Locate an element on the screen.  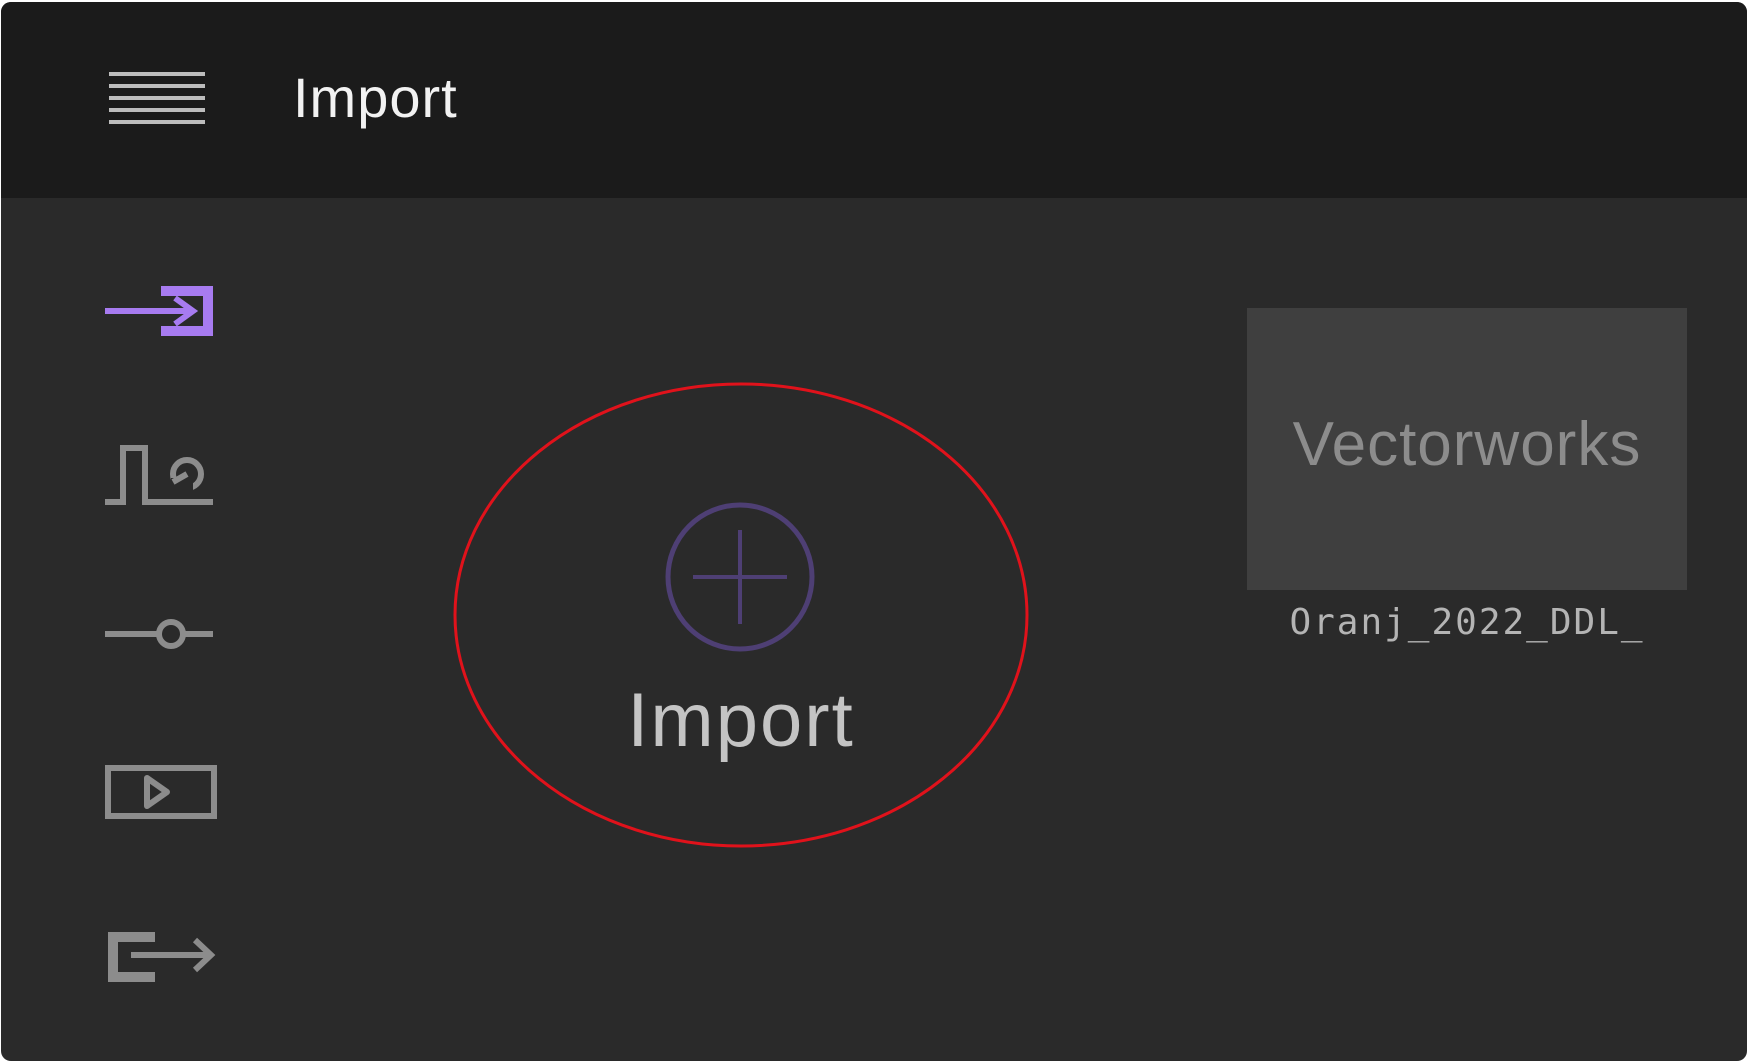
sidebar-item-adjust is located at coordinates (161, 638).